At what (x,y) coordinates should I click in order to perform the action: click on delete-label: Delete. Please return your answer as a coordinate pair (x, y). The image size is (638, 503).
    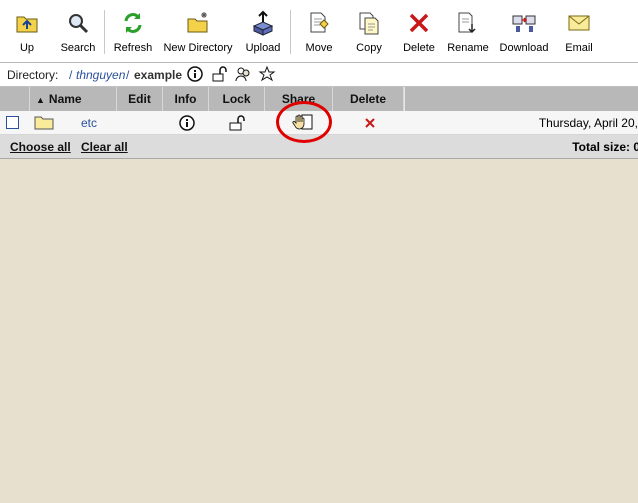
    Looking at the image, I should click on (419, 48).